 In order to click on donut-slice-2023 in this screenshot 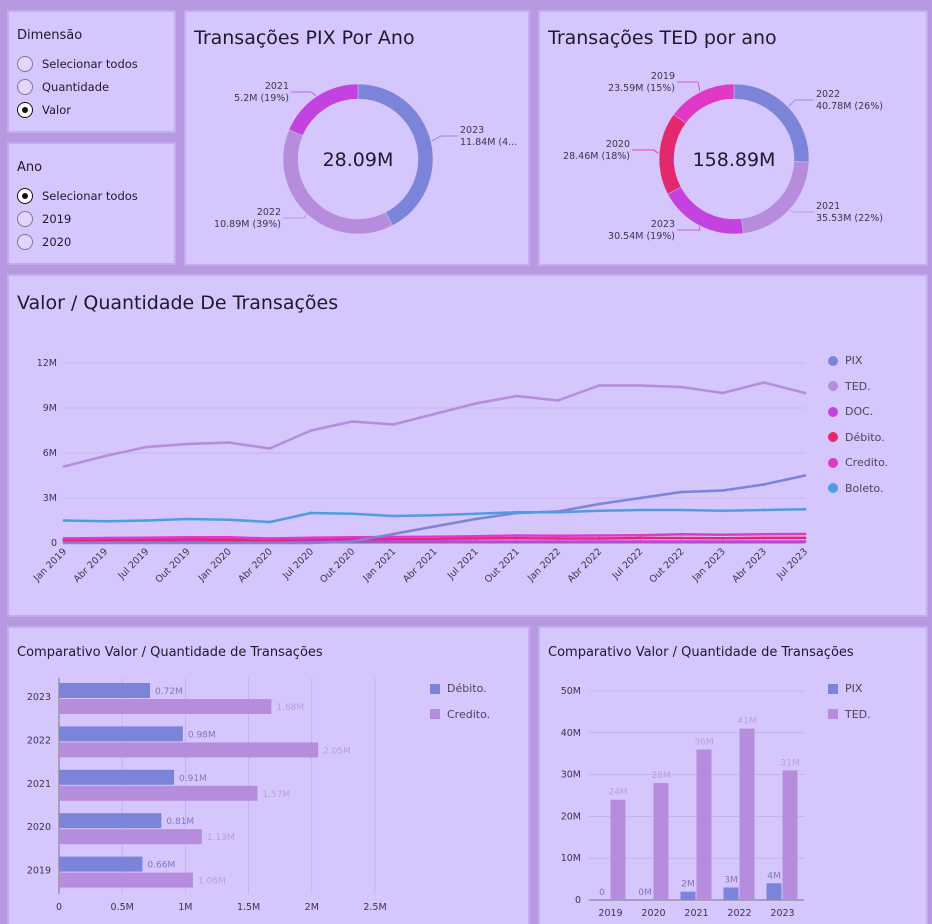, I will do `click(705, 210)`.